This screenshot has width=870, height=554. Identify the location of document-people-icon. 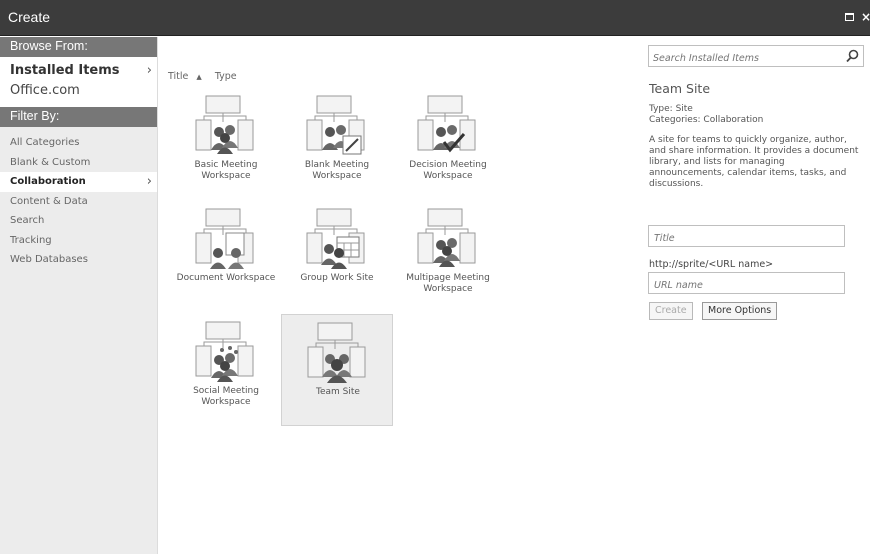
(224, 238).